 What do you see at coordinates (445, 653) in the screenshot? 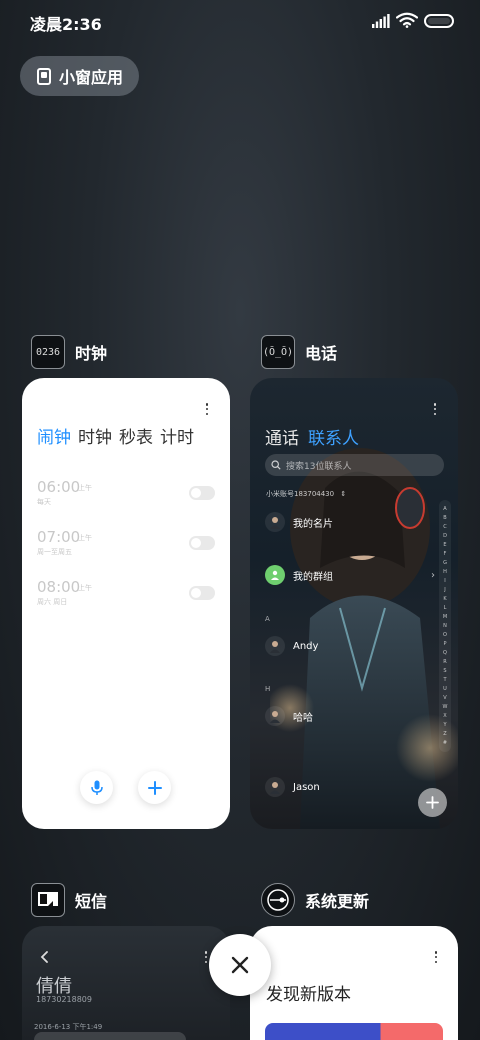
I see `index-letter: Q` at bounding box center [445, 653].